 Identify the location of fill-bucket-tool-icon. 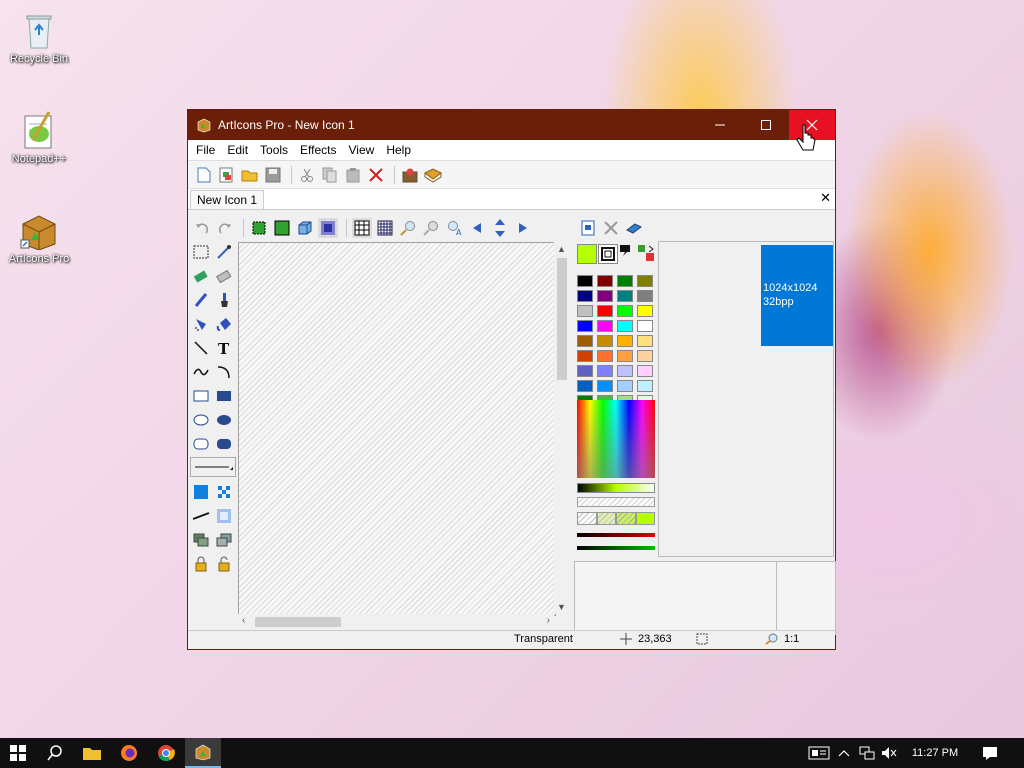
(224, 324).